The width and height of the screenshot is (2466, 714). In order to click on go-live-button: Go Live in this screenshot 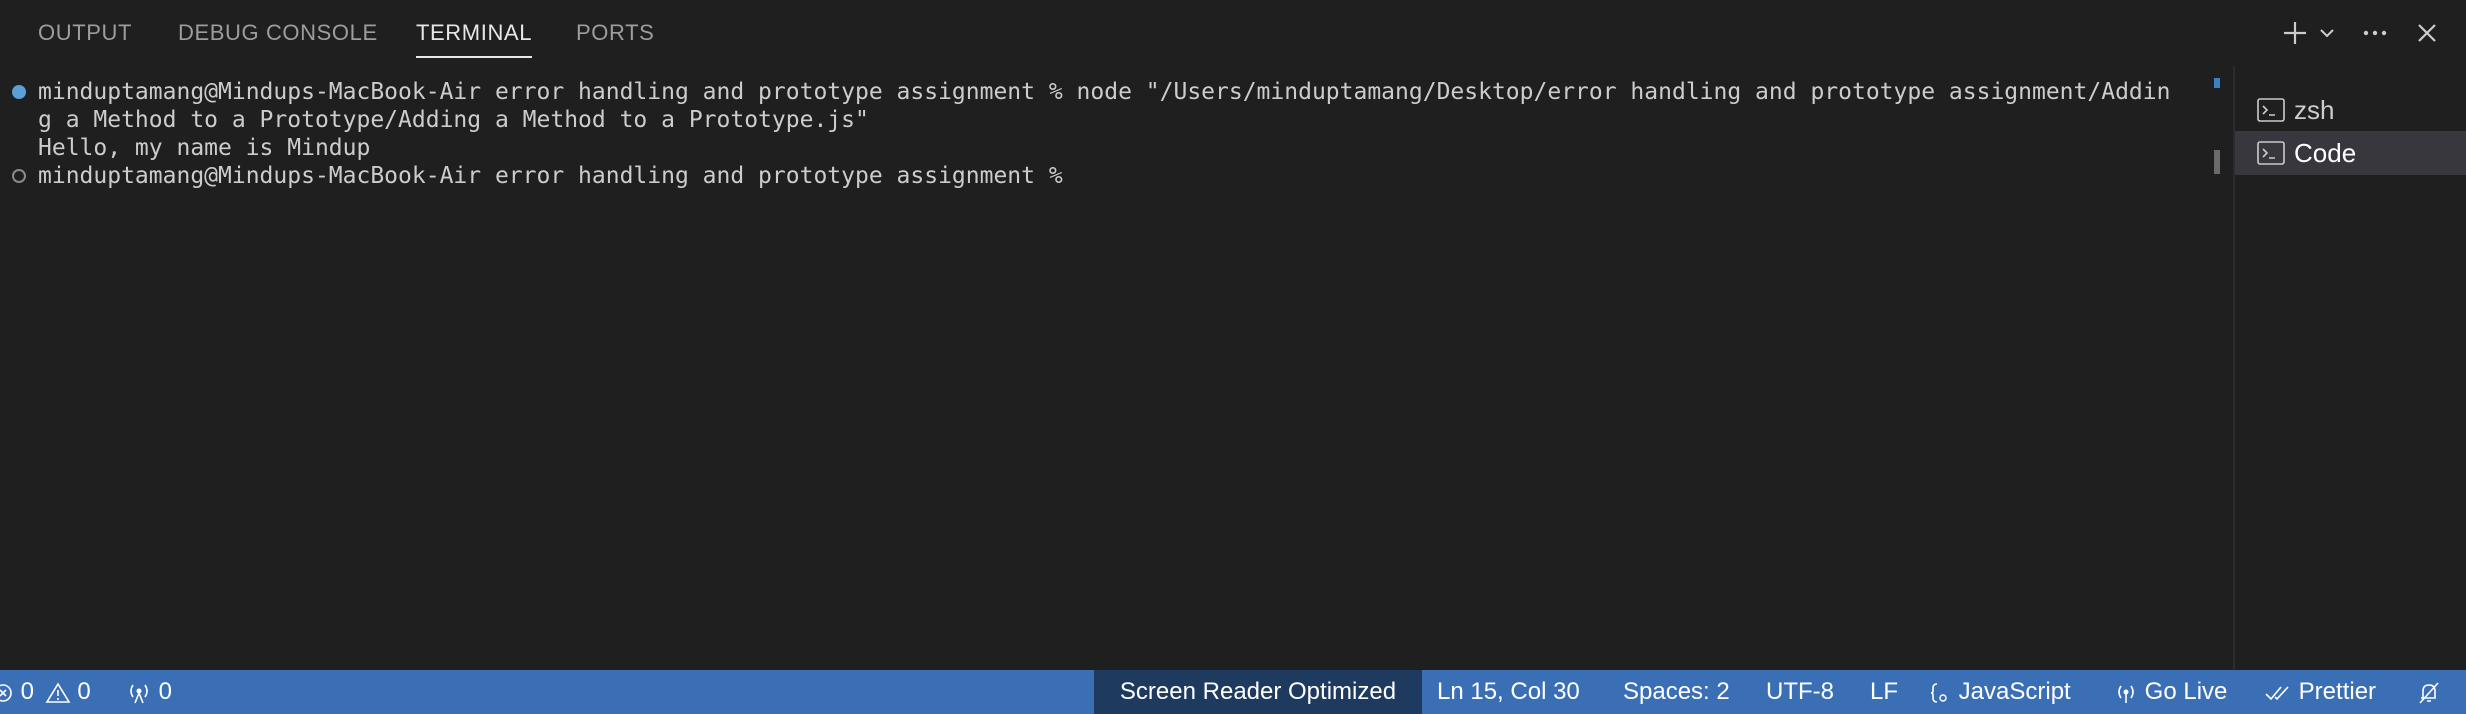, I will do `click(2170, 692)`.